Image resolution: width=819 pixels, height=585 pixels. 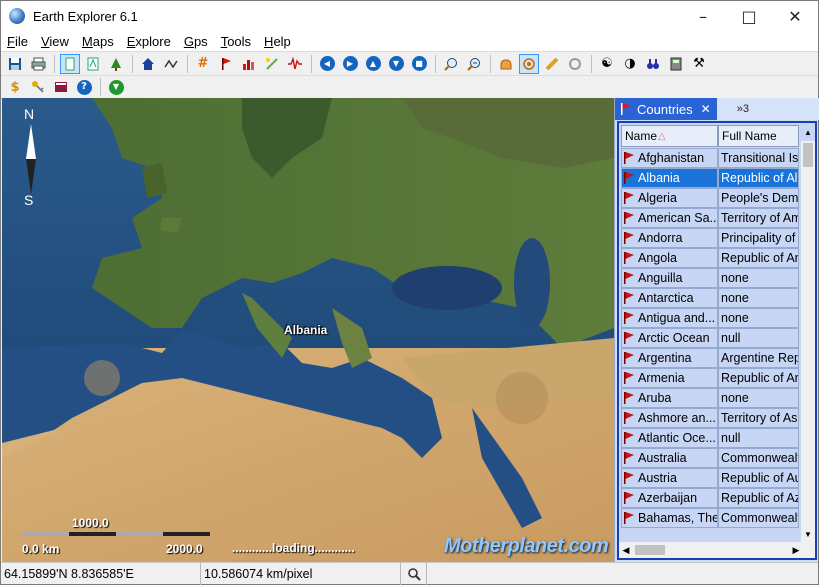 I want to click on country-name-cell: Australia, so click(x=669, y=458).